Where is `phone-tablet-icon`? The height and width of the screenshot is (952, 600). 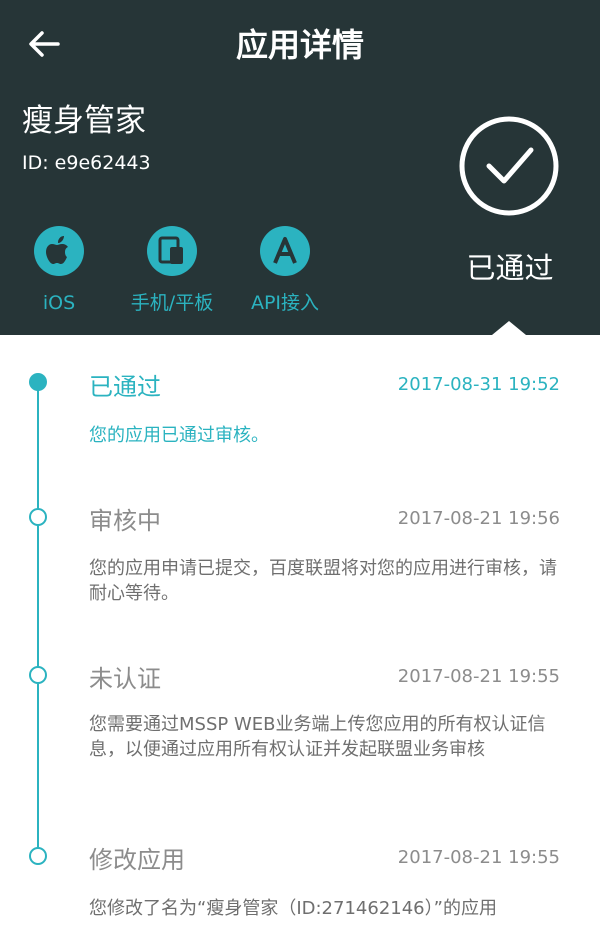 phone-tablet-icon is located at coordinates (172, 251).